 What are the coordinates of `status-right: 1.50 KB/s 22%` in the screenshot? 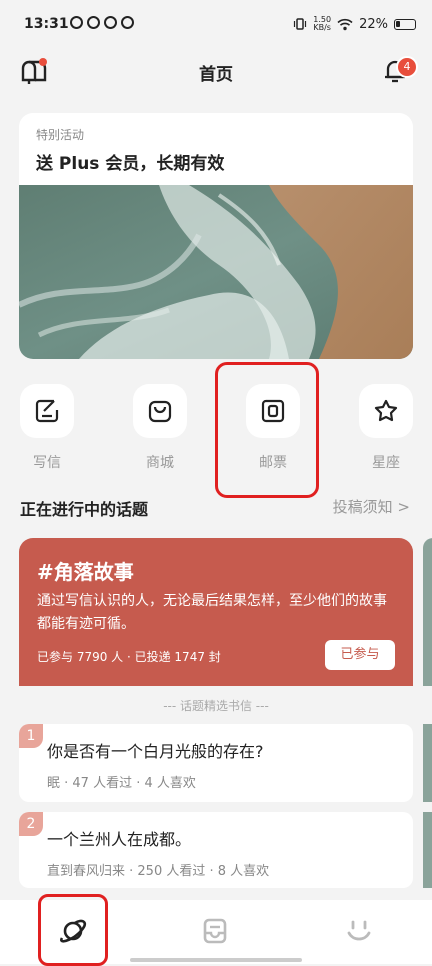 It's located at (354, 24).